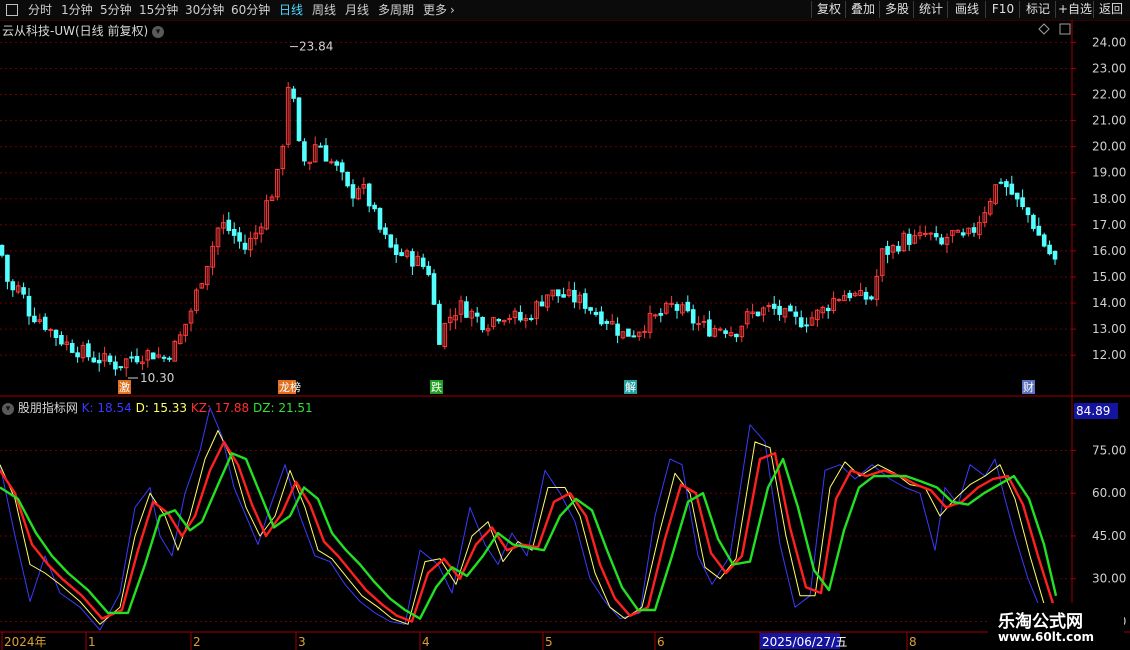  What do you see at coordinates (157, 378) in the screenshot?
I see `low-price-label: 10.30` at bounding box center [157, 378].